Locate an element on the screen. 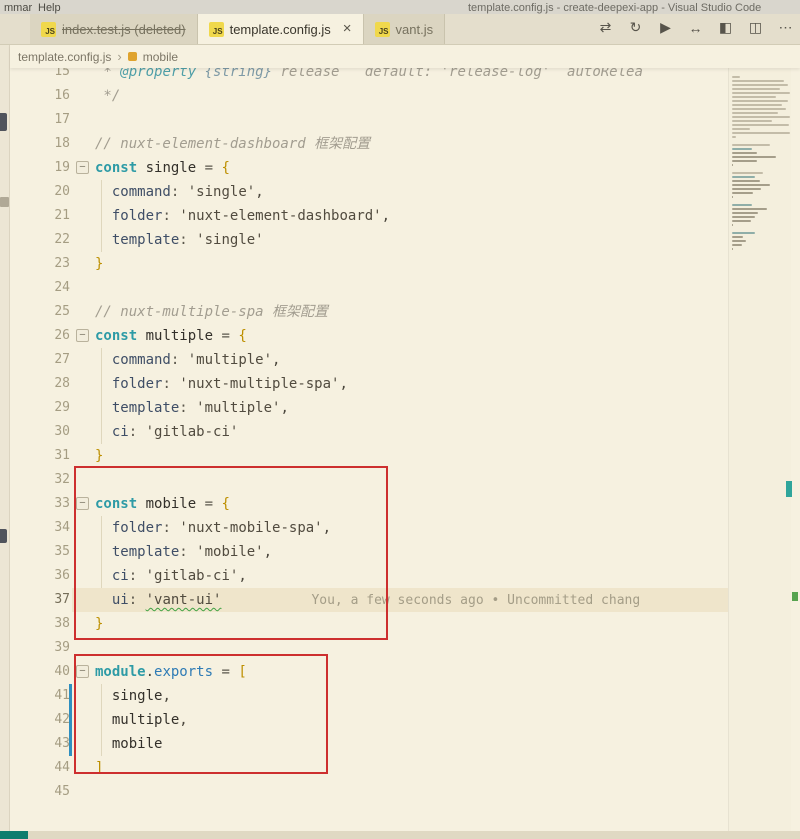 The width and height of the screenshot is (800, 839). code-line-25: 25 // nuxt-multiple-spa 框架配置 is located at coordinates (369, 312).